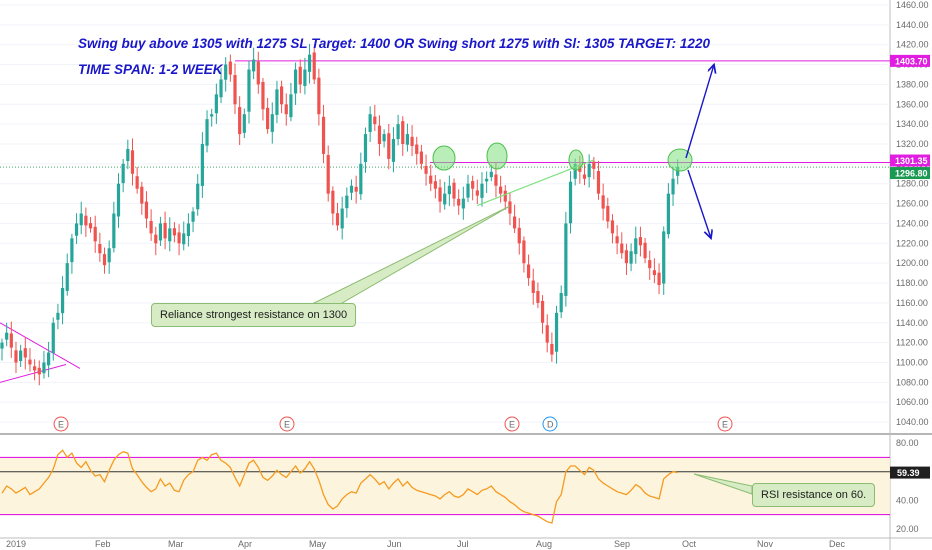  Describe the element at coordinates (912, 243) in the screenshot. I see `price-tick-label: 1220.00` at that location.